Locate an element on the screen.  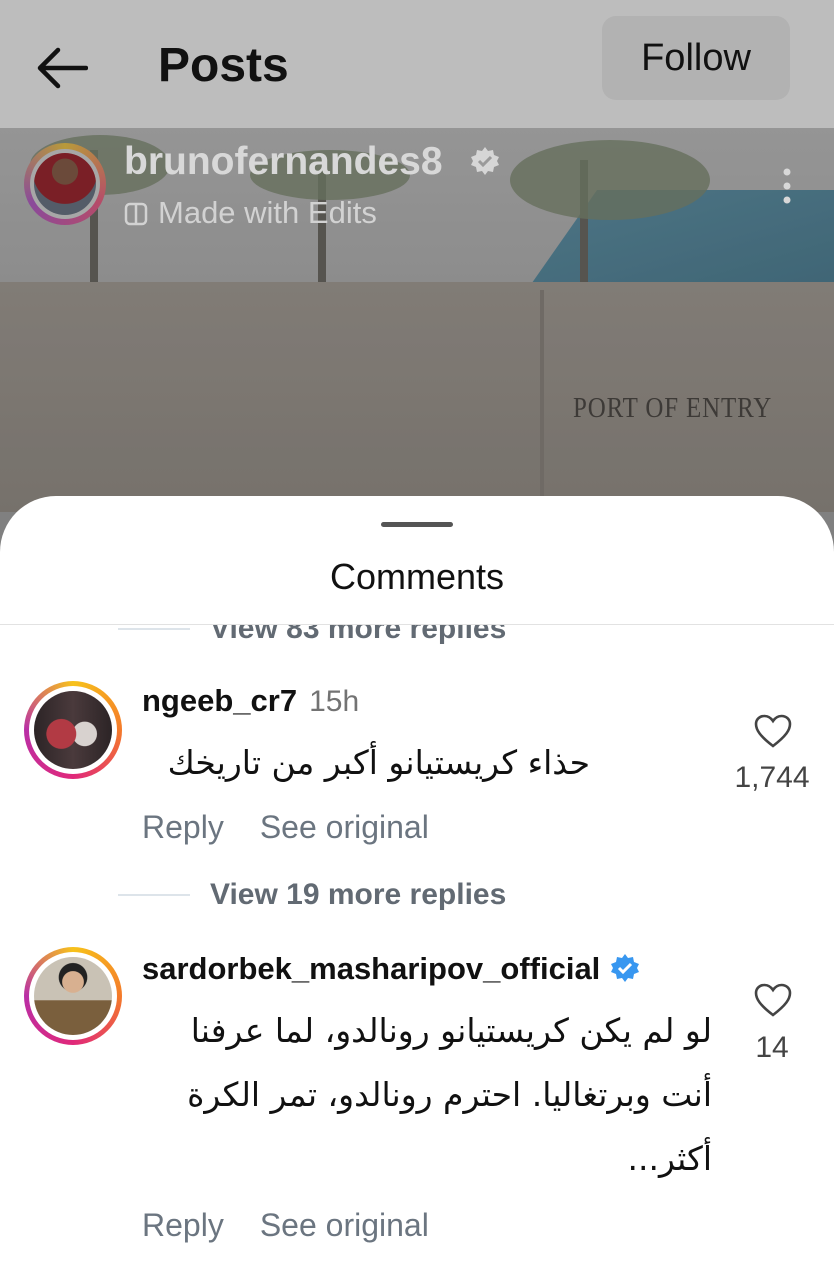
post-author-avatar is located at coordinates (65, 184).